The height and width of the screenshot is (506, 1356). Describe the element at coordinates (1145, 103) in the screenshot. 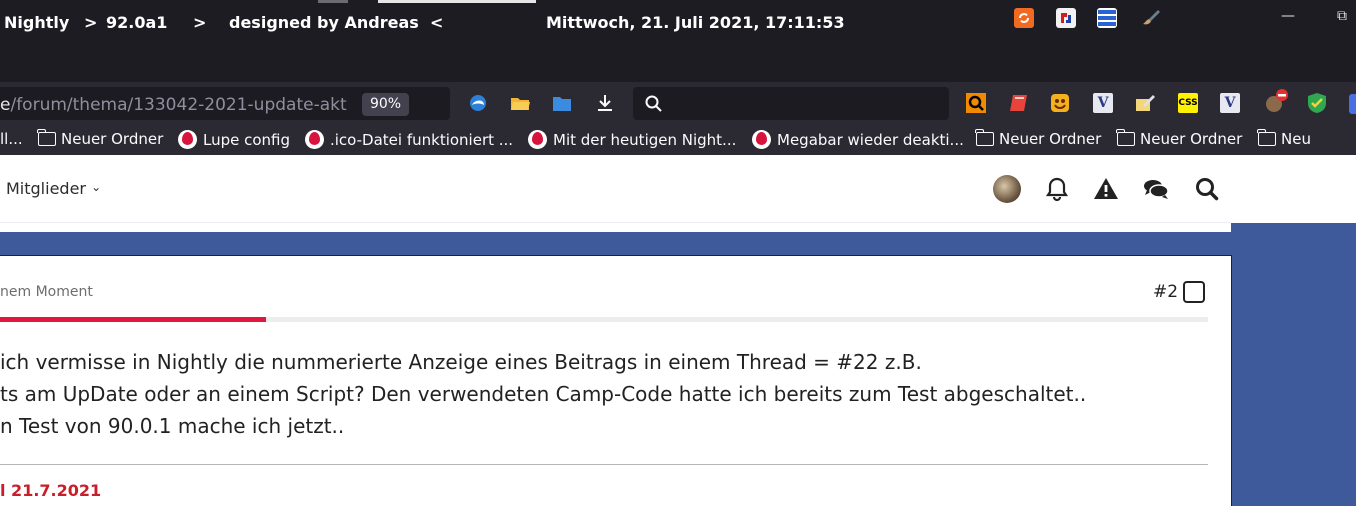

I see `note-pen-icon` at that location.